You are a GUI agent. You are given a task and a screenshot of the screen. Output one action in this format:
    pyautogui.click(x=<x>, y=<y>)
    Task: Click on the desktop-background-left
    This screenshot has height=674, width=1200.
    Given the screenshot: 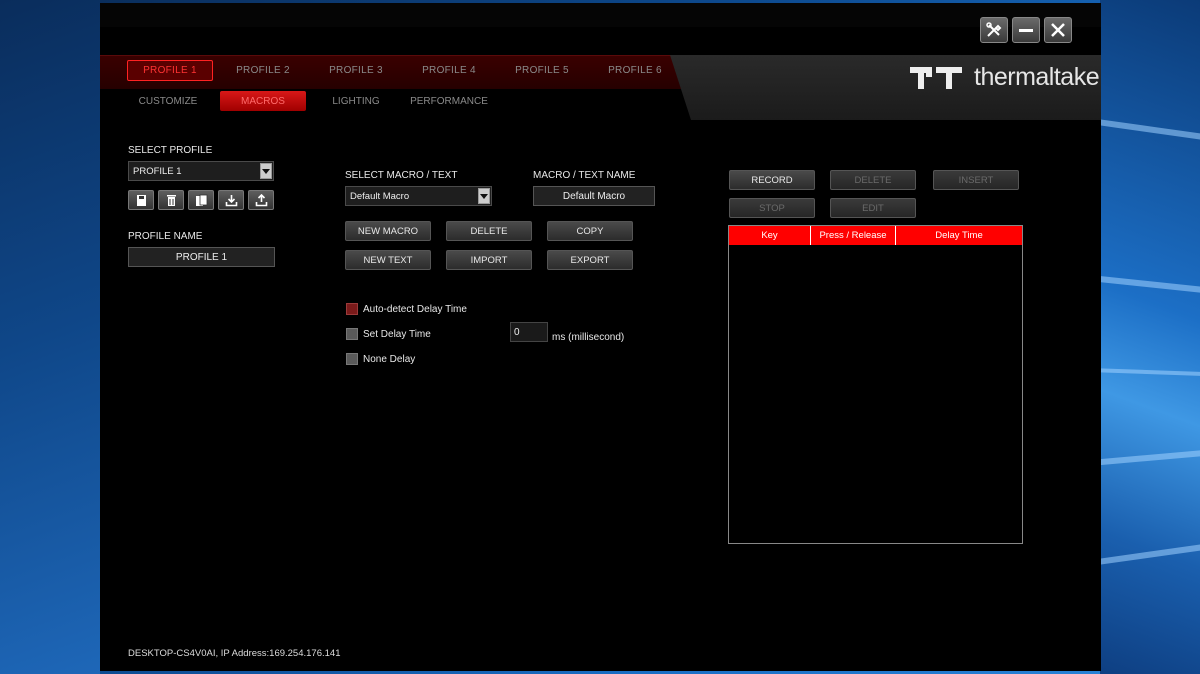 What is the action you would take?
    pyautogui.click(x=50, y=337)
    